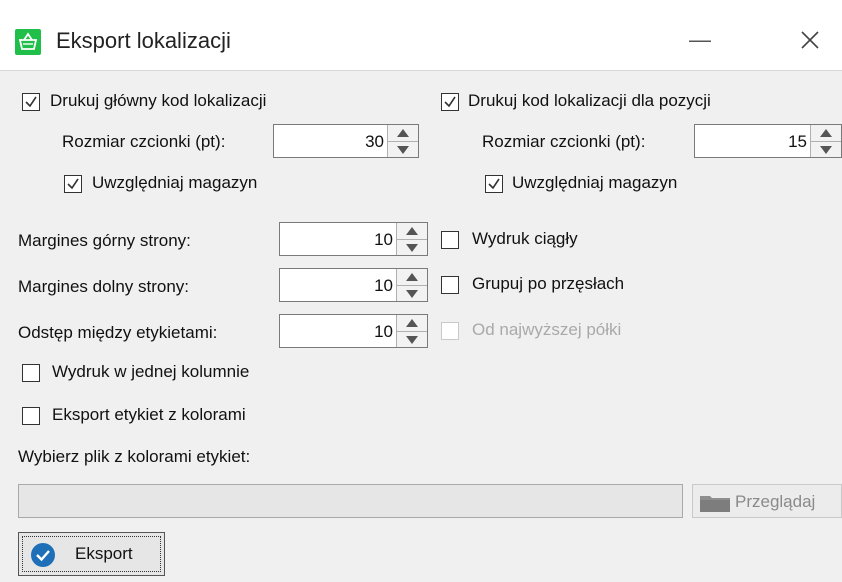  Describe the element at coordinates (700, 40) in the screenshot. I see `minimize-button: —` at that location.